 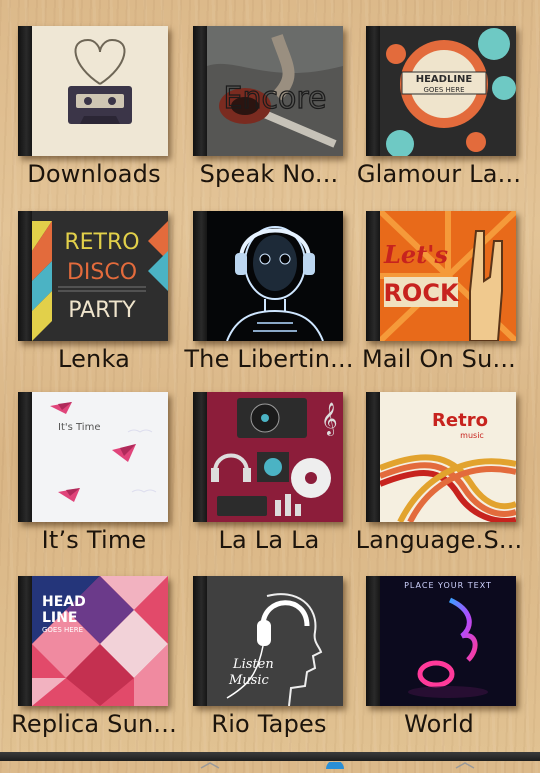 I want to click on art-caption: Retro, so click(x=460, y=420).